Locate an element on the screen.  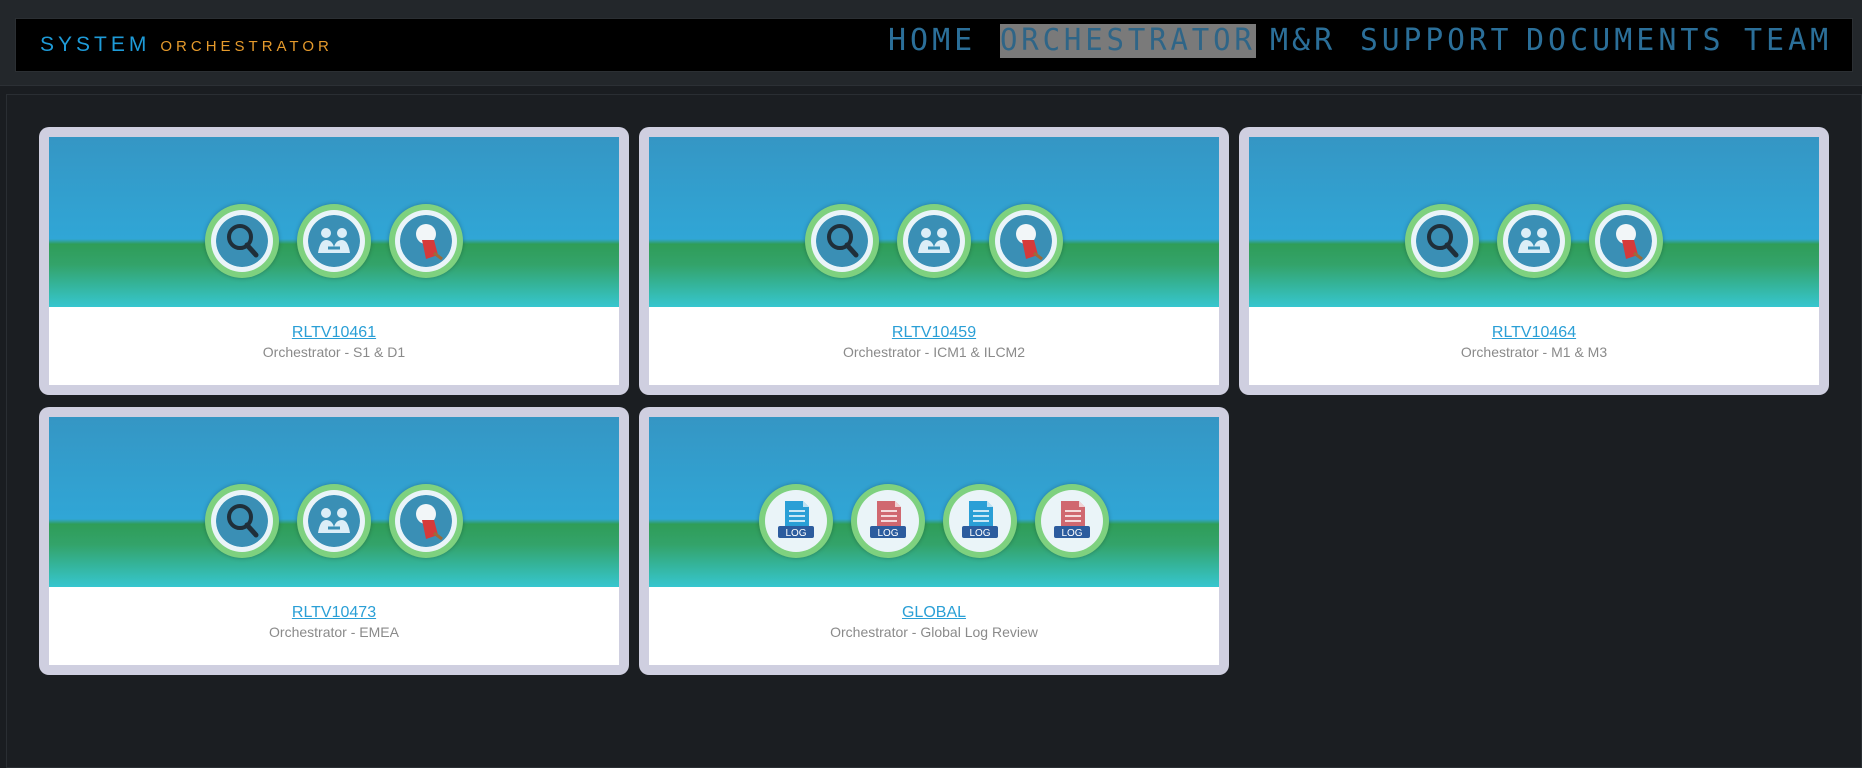
nav-item-label: ORCHESTRATOR is located at coordinates (1128, 41).